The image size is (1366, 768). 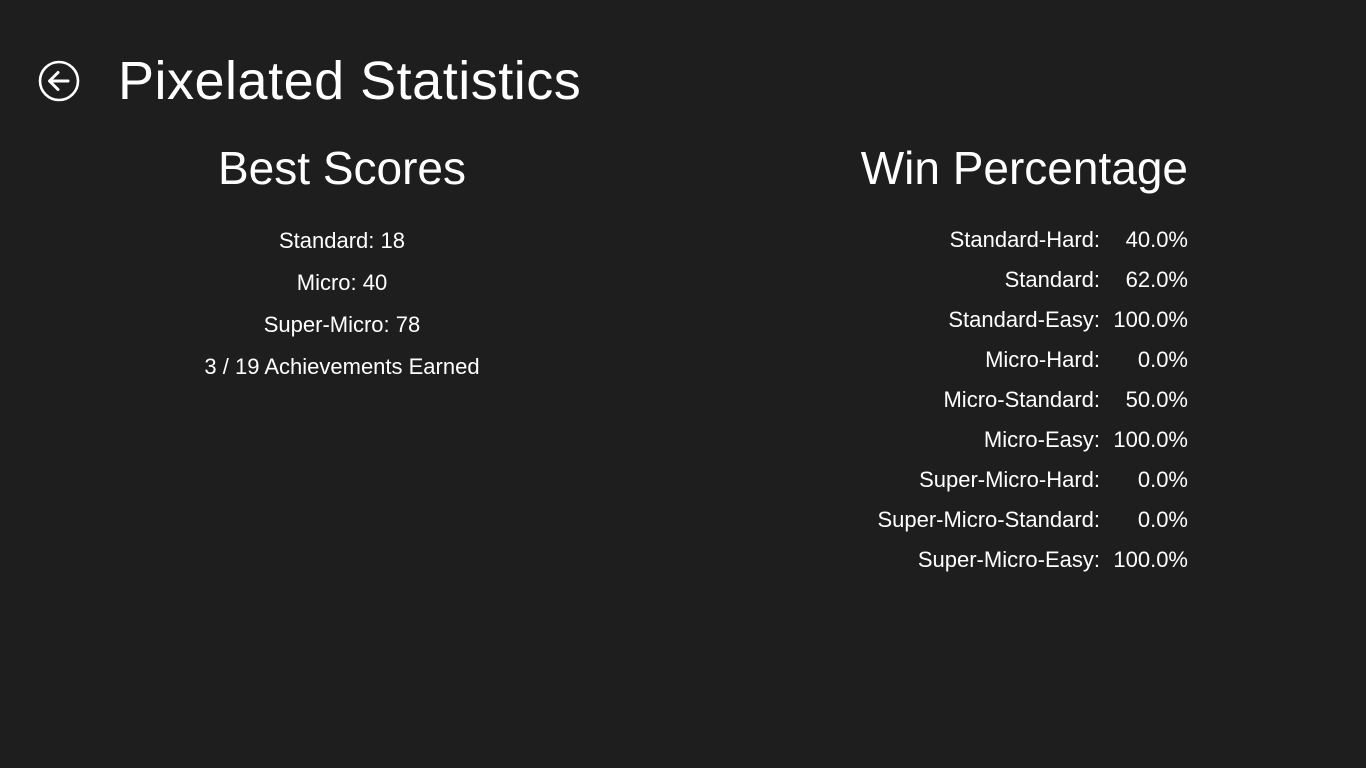 I want to click on win-row-micro-hard: Micro-Hard: 0.0%, so click(x=1010, y=360).